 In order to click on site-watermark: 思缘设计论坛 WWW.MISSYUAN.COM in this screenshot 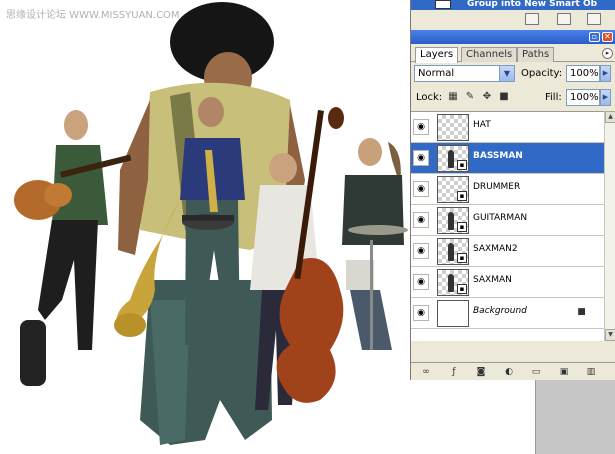, I will do `click(93, 15)`.